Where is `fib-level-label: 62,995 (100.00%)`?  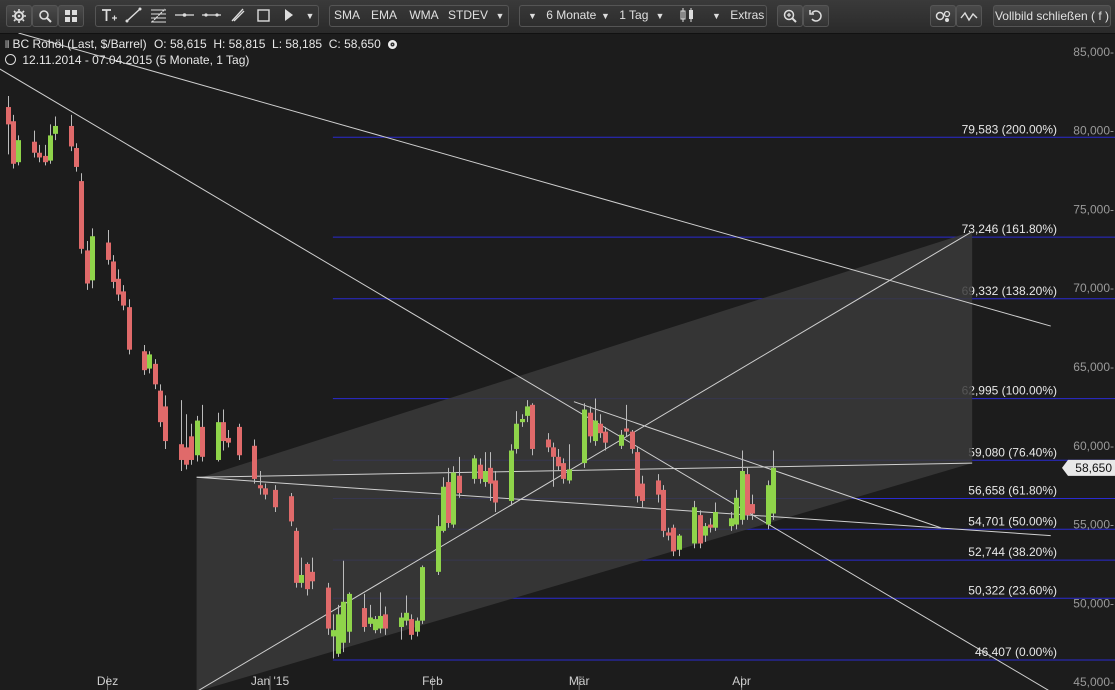
fib-level-label: 62,995 (100.00%) is located at coordinates (1009, 391).